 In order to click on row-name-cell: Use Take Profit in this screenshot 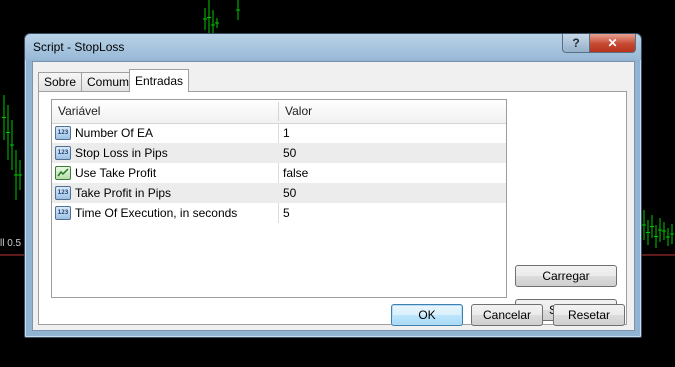, I will do `click(105, 173)`.